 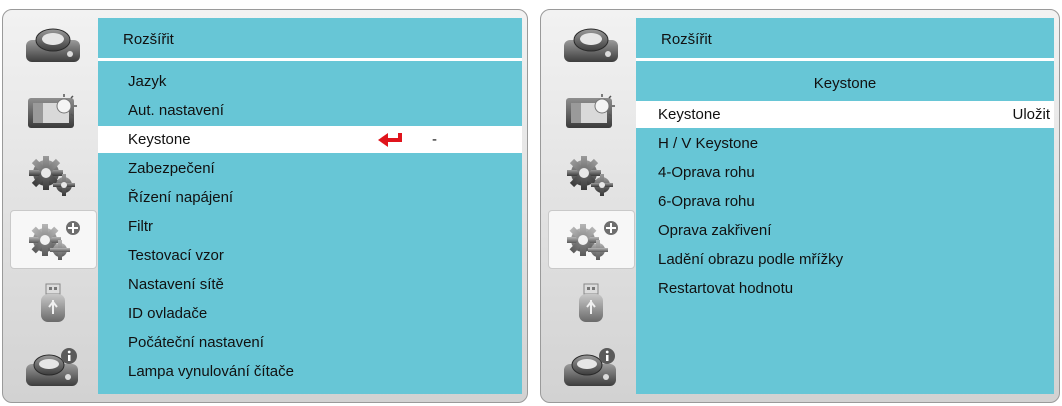 What do you see at coordinates (196, 342) in the screenshot?
I see `menu-item-label: Počáteční nastavení` at bounding box center [196, 342].